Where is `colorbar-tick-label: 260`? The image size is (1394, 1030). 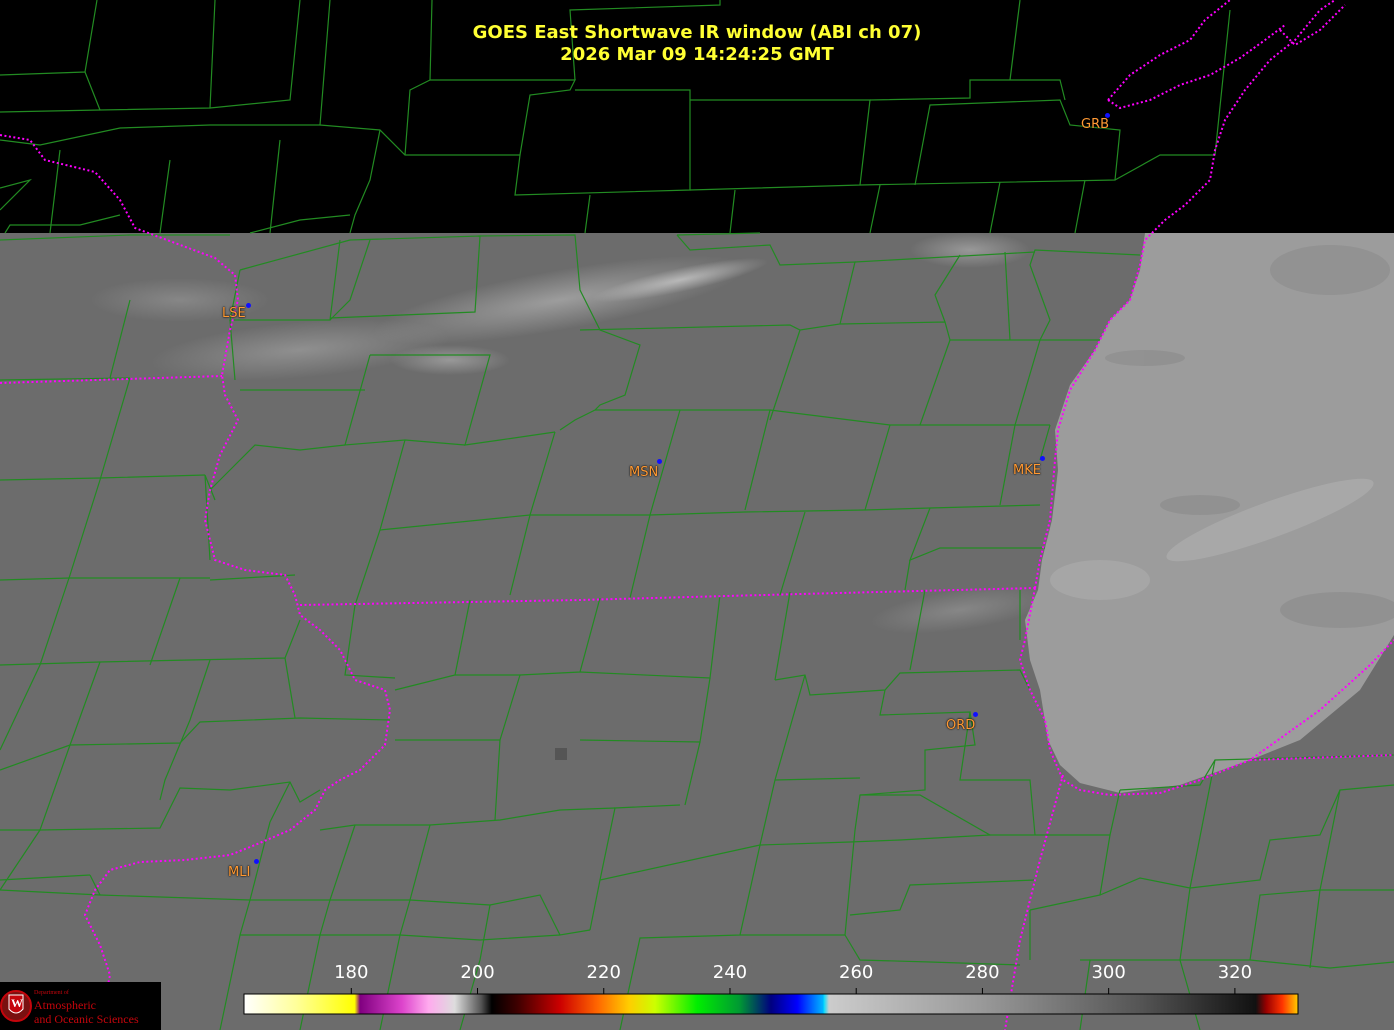
colorbar-tick-label: 260 is located at coordinates (856, 972).